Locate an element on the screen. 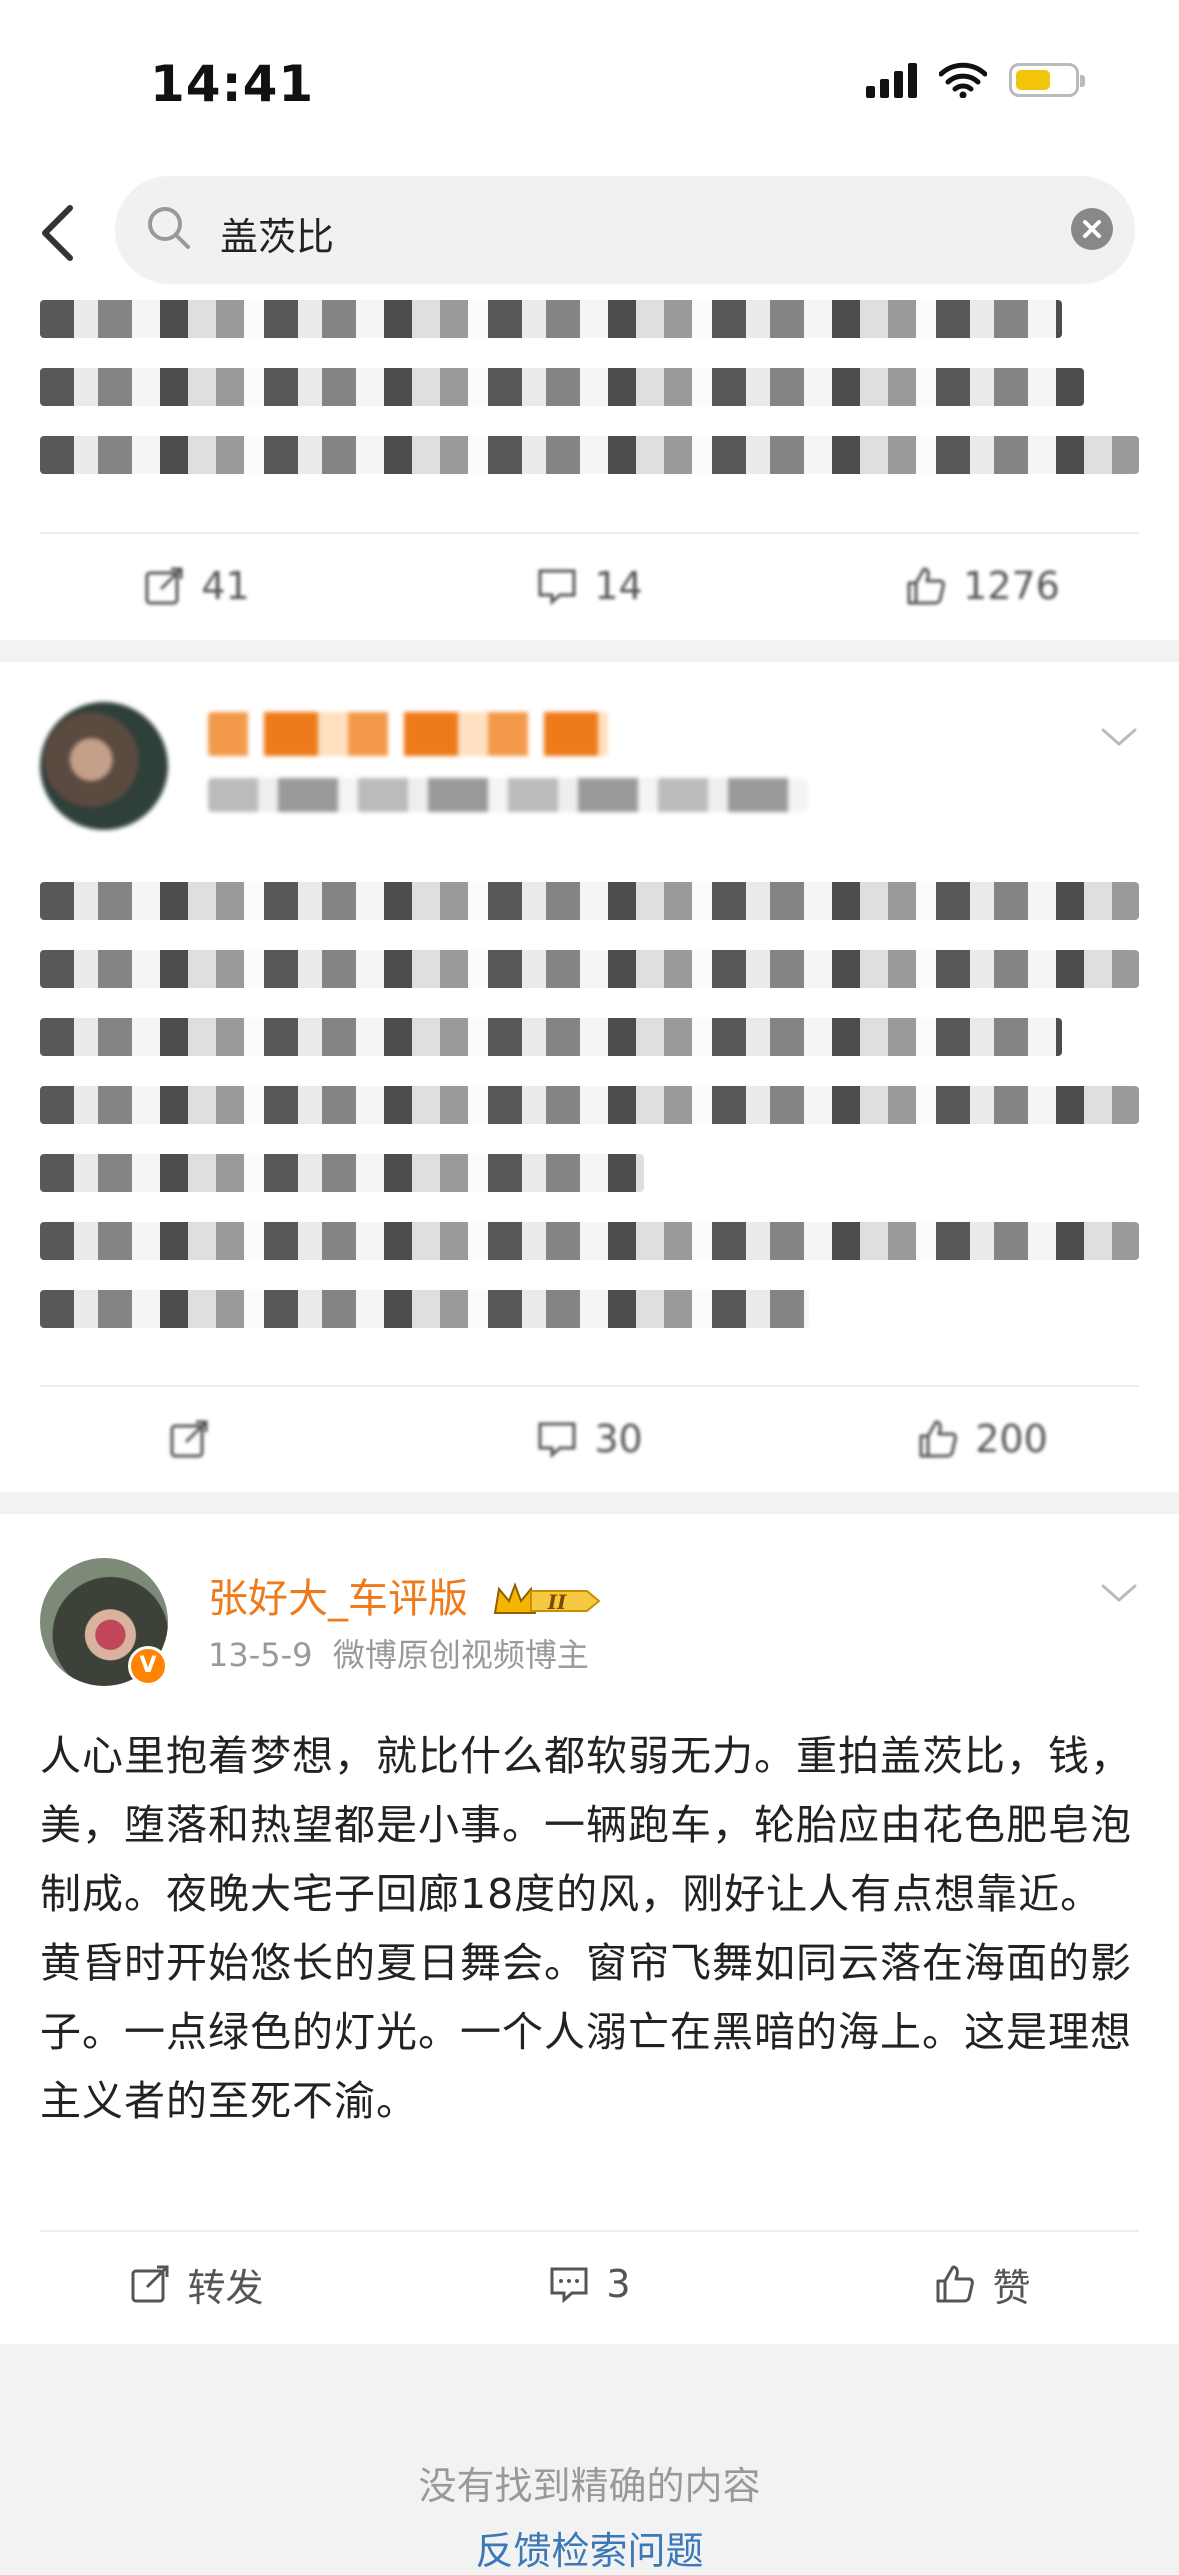 Image resolution: width=1179 pixels, height=2575 pixels. search-header: 盖茨比 is located at coordinates (589, 235).